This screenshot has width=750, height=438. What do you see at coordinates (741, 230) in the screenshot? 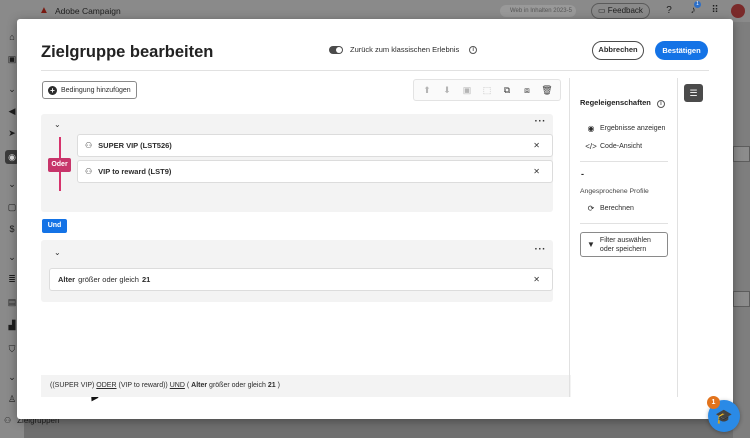
I see `background-right-pane` at bounding box center [741, 230].